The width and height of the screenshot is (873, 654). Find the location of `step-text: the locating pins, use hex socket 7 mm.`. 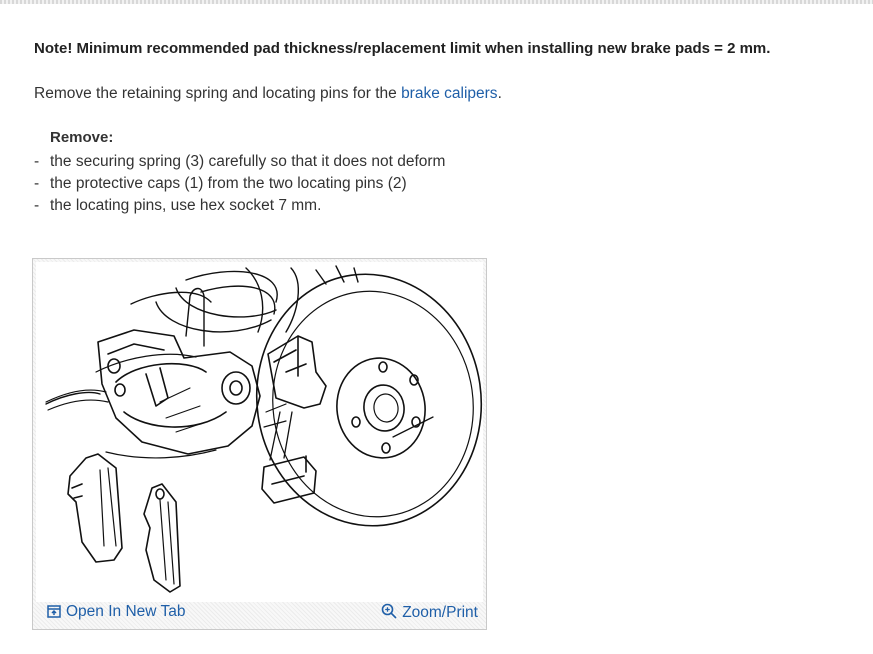

step-text: the locating pins, use hex socket 7 mm. is located at coordinates (186, 205).